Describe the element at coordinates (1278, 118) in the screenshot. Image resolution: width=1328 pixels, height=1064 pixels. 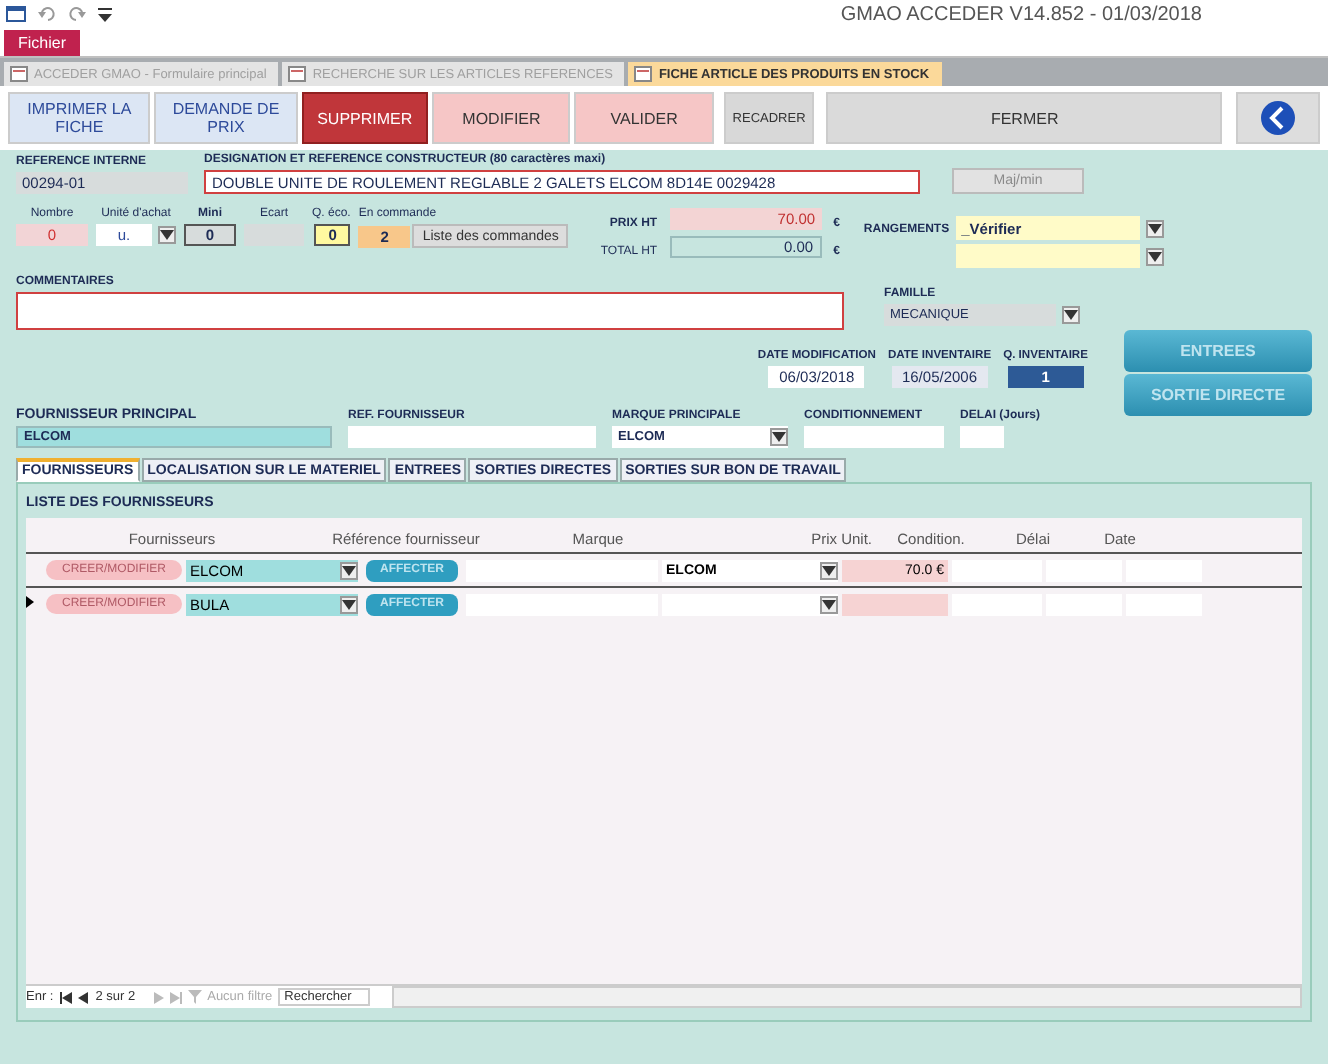
I see `back-button` at that location.